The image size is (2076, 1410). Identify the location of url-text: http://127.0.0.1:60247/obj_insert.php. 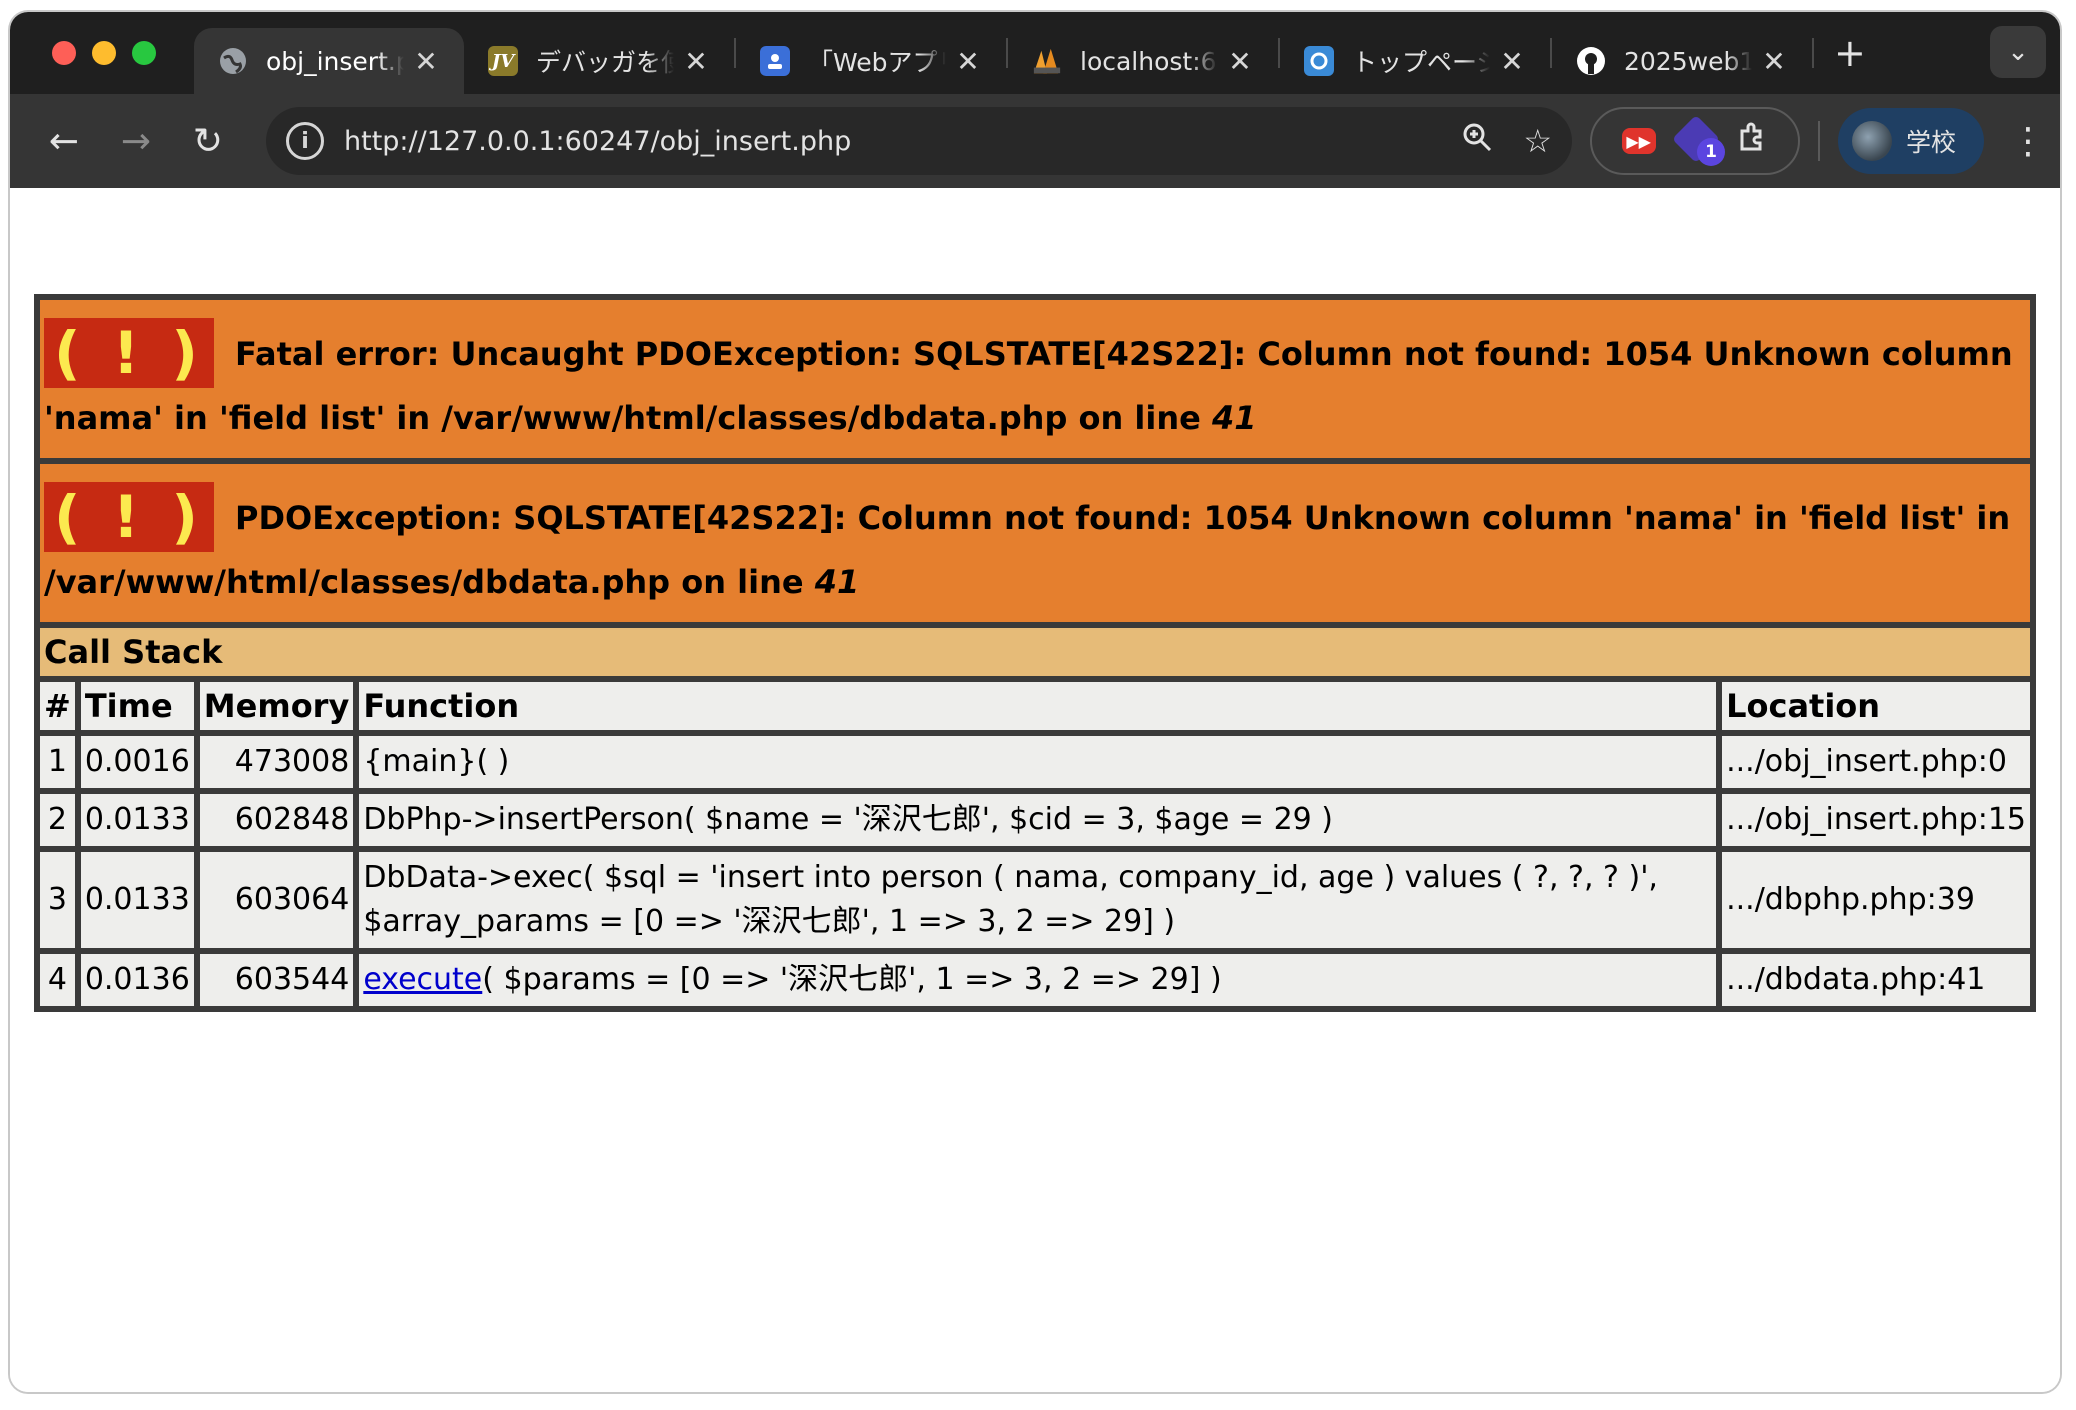
(887, 141).